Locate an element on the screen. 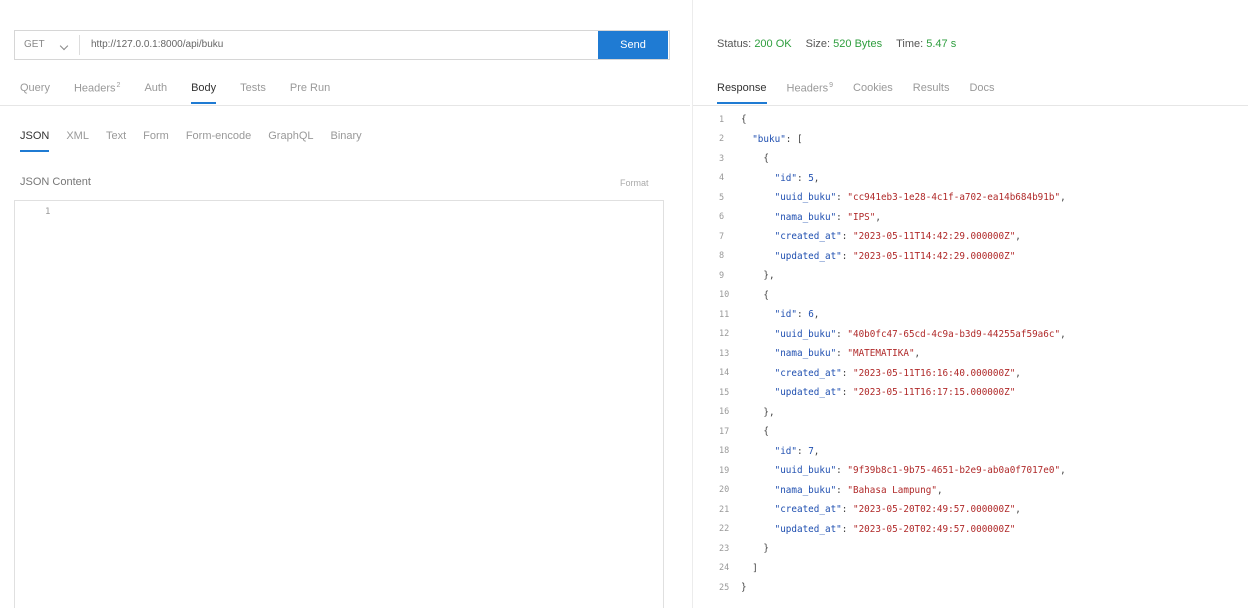 This screenshot has height=608, width=1248. tab-auth: Auth is located at coordinates (155, 93).